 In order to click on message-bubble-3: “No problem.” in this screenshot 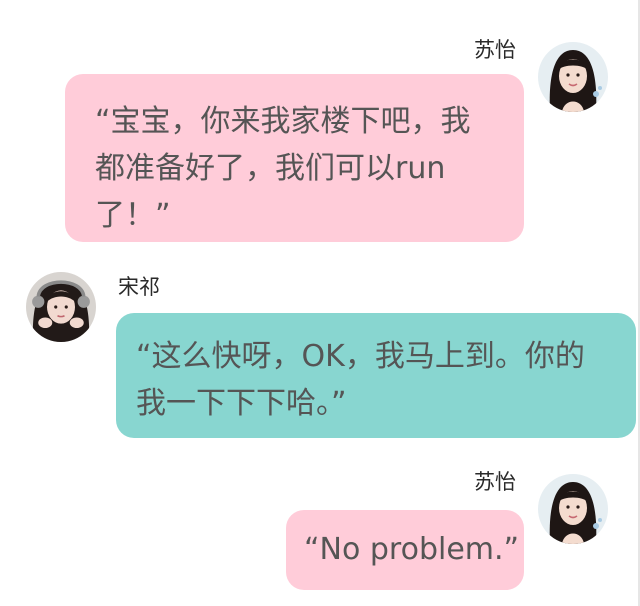, I will do `click(405, 550)`.